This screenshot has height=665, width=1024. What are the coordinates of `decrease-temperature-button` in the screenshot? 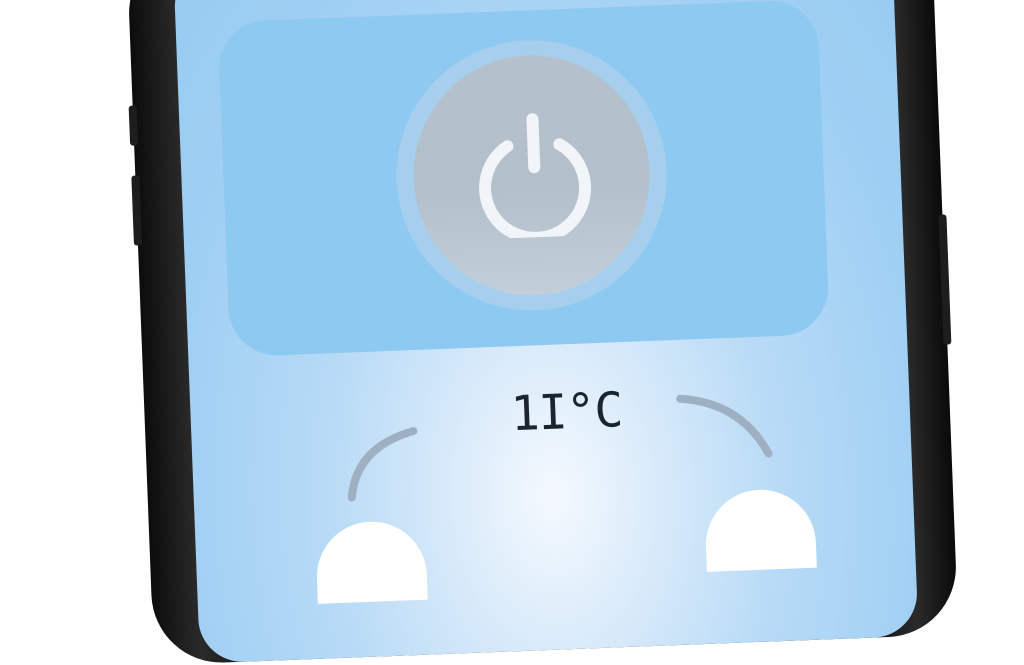 It's located at (371, 561).